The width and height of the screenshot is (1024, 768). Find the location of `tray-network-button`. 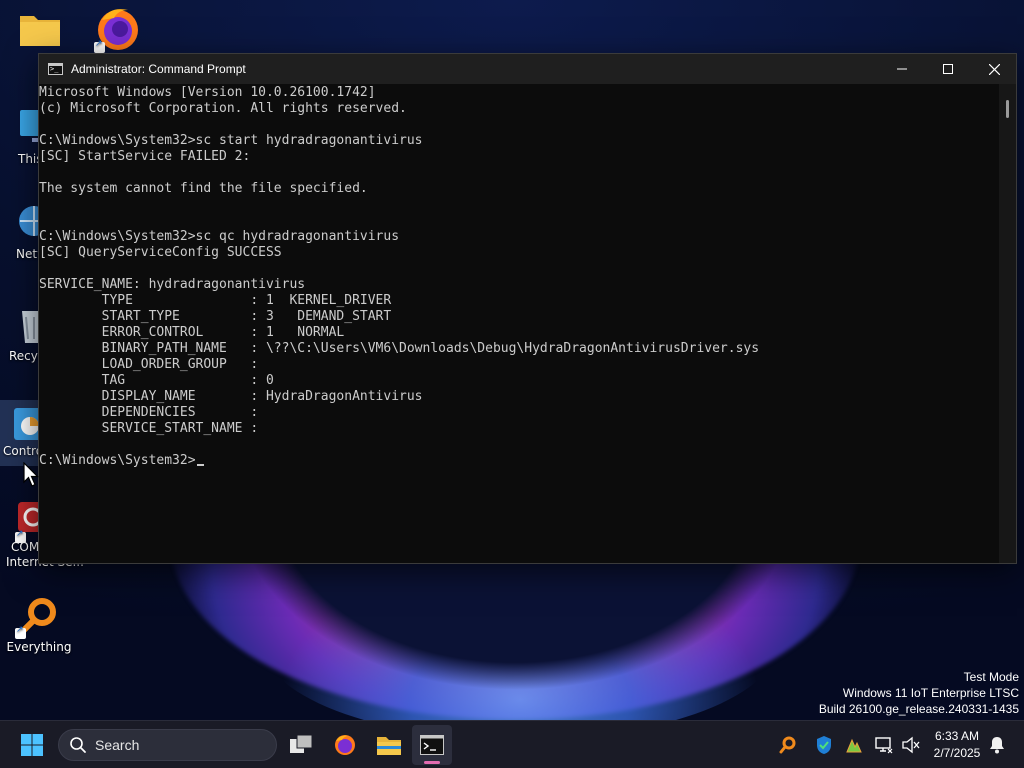

tray-network-button is located at coordinates (884, 745).